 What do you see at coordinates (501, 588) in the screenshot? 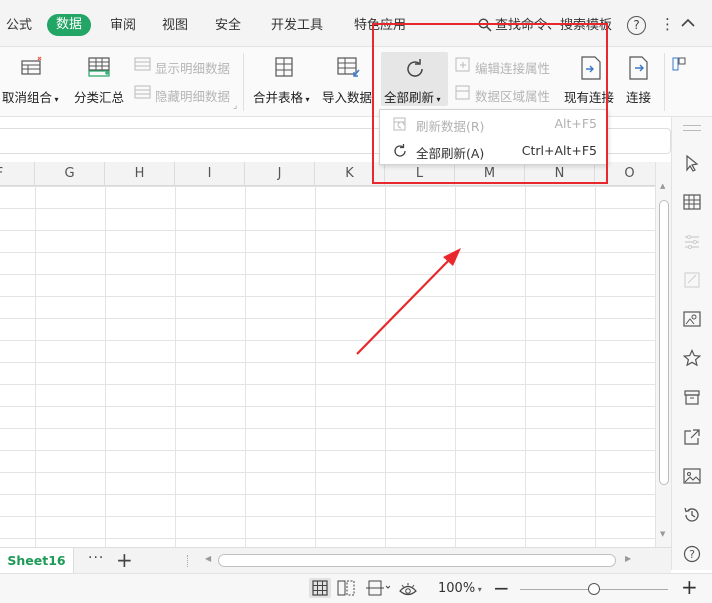
I see `zoom-out-button: −` at bounding box center [501, 588].